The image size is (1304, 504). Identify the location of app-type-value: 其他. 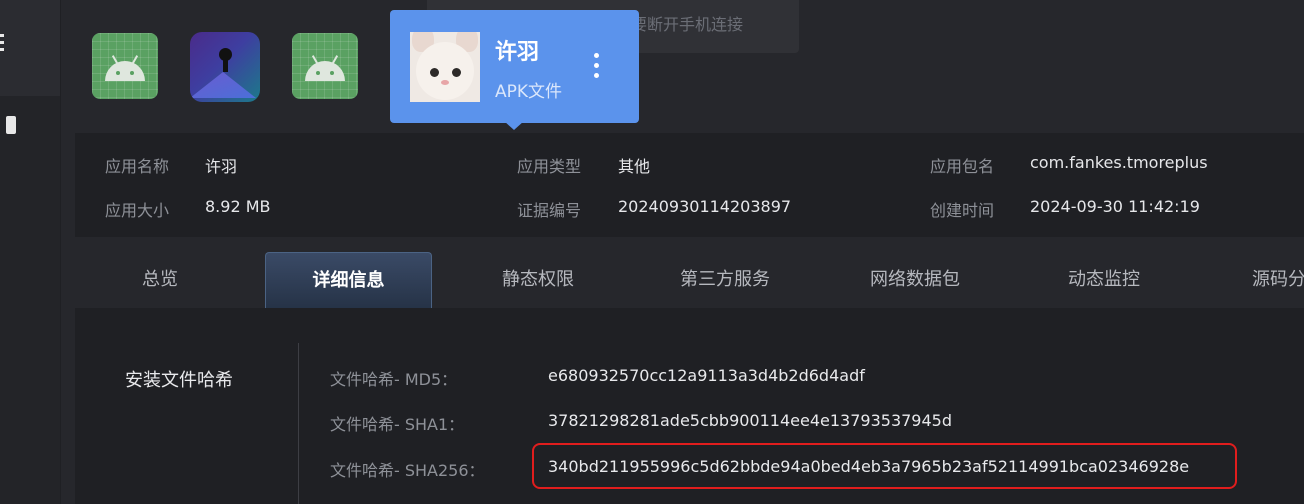
(634, 166).